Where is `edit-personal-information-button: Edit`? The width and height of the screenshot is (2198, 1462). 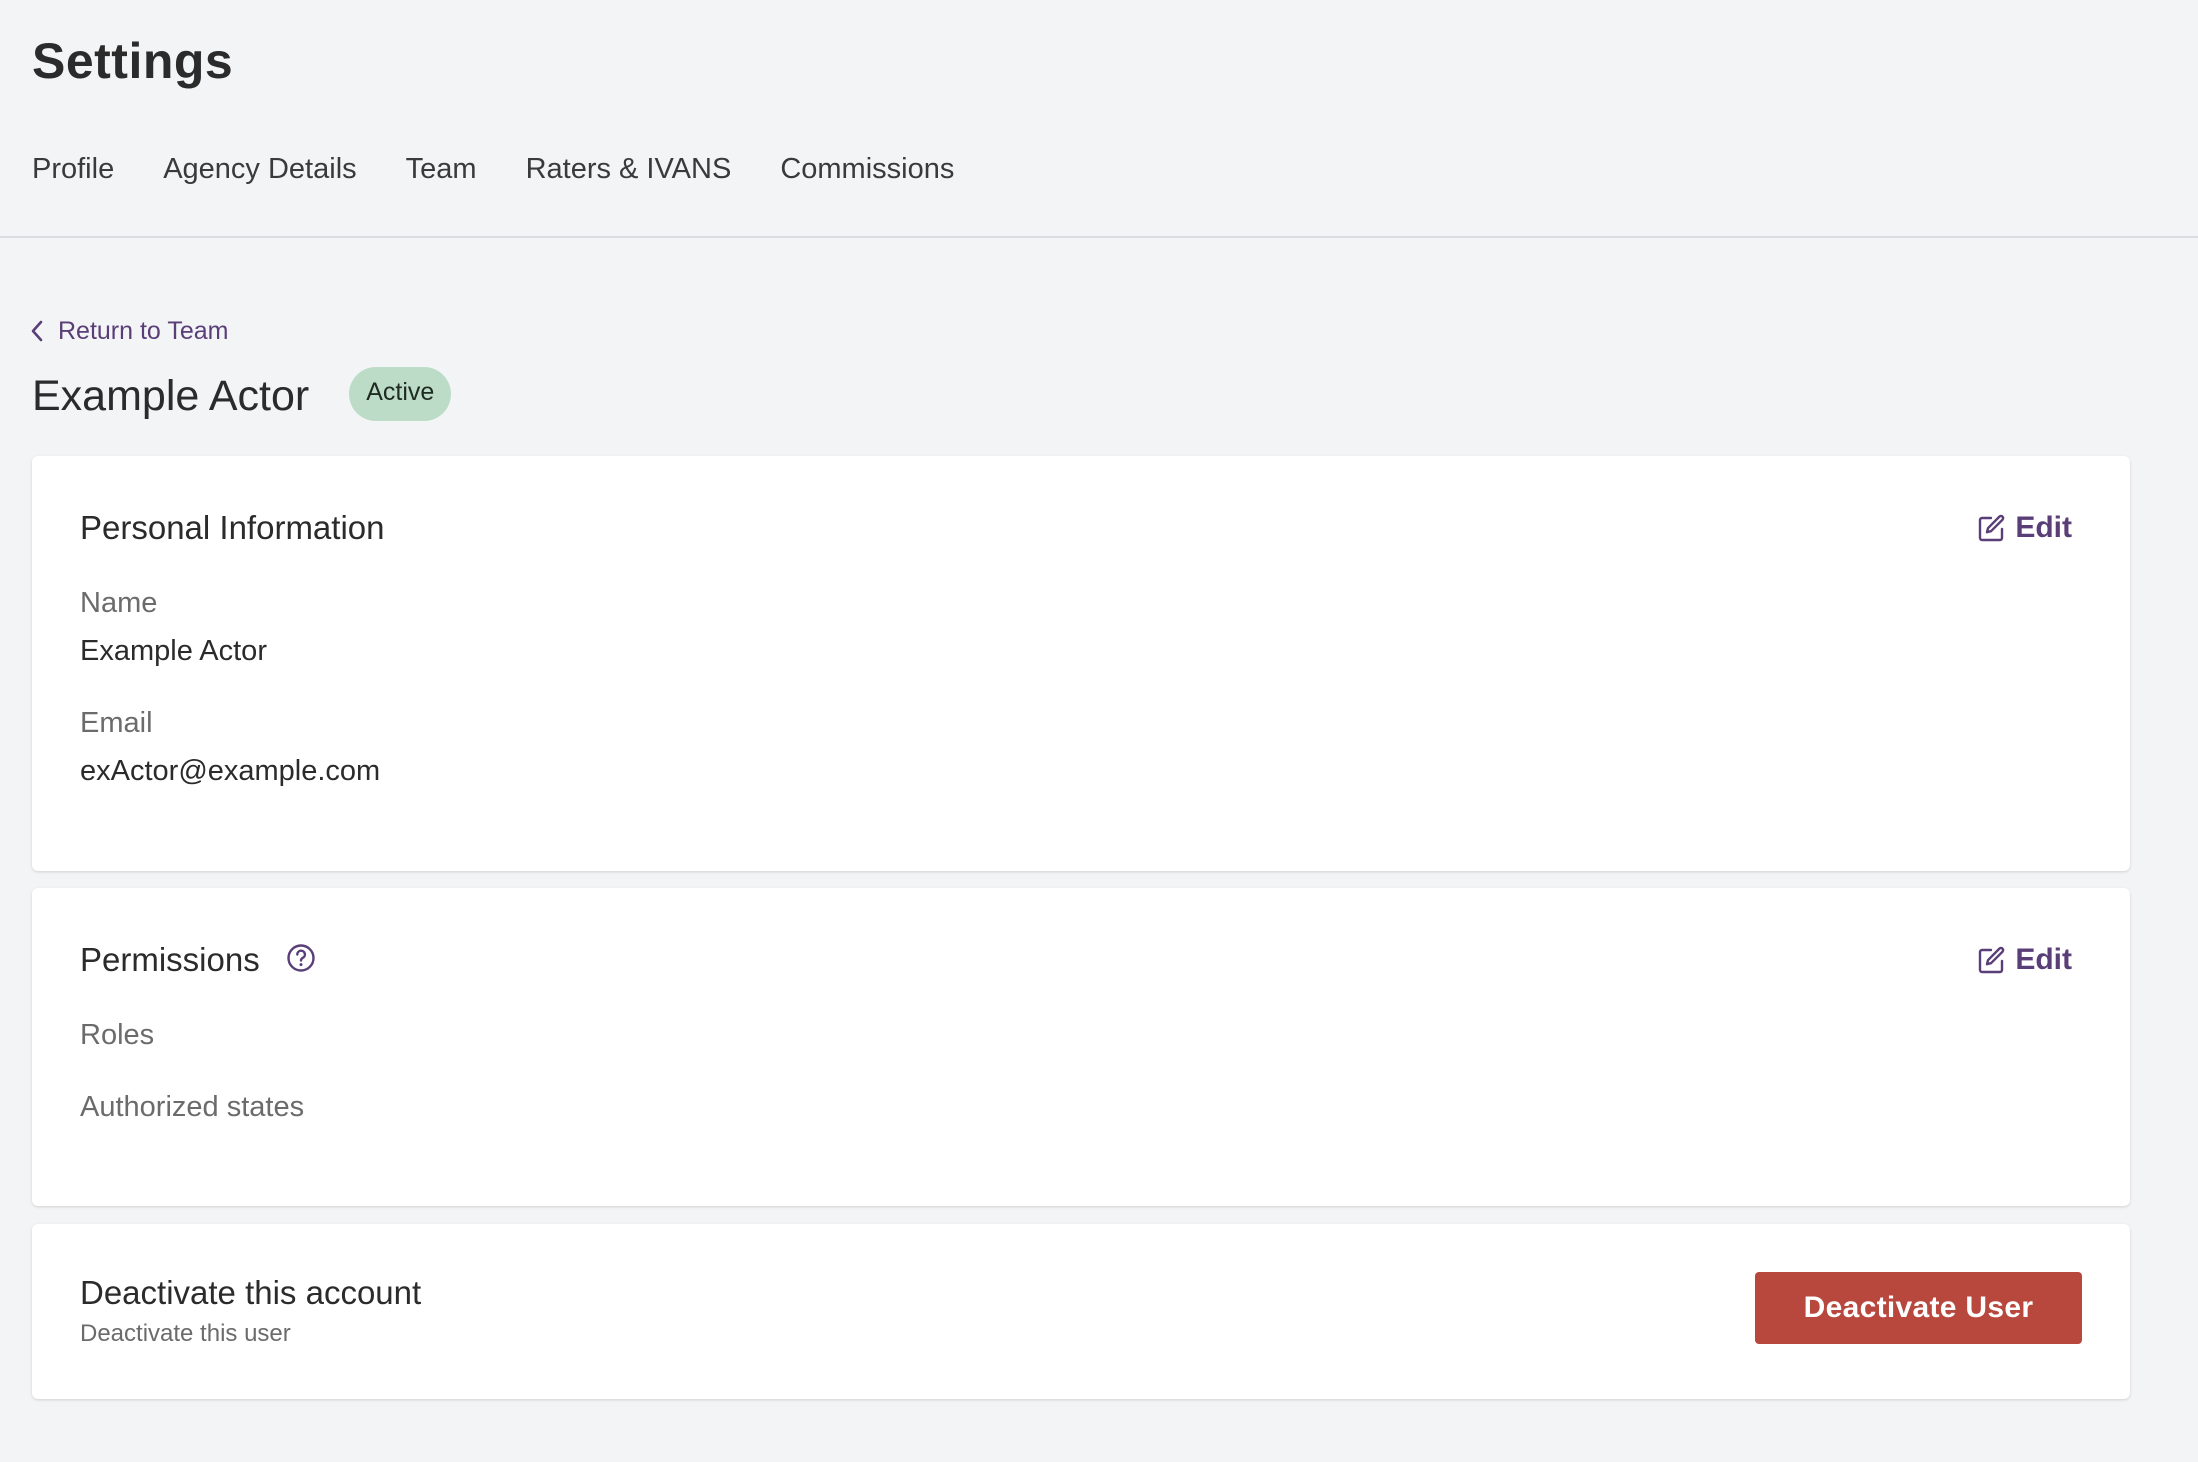
edit-personal-information-button: Edit is located at coordinates (2024, 528).